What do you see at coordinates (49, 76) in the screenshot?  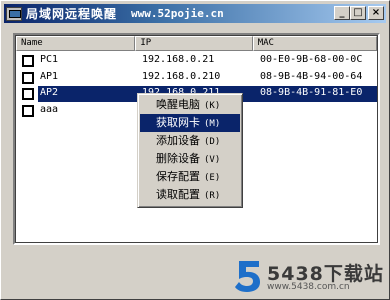 I see `row-name: AP1` at bounding box center [49, 76].